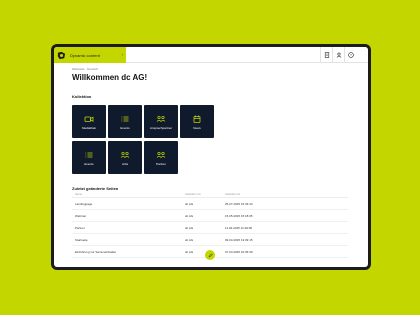  I want to click on user-button, so click(338, 55).